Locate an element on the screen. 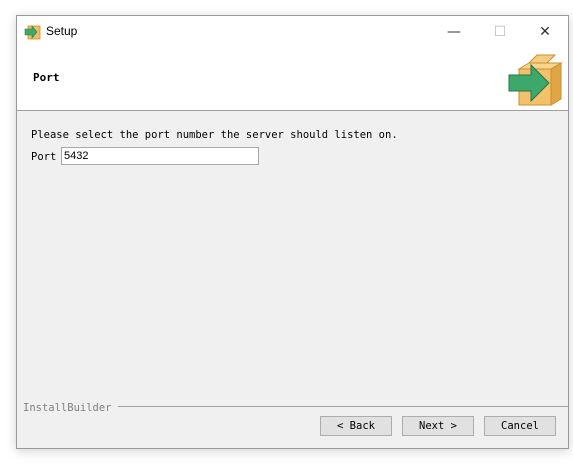  close-button: ✕ is located at coordinates (545, 32).